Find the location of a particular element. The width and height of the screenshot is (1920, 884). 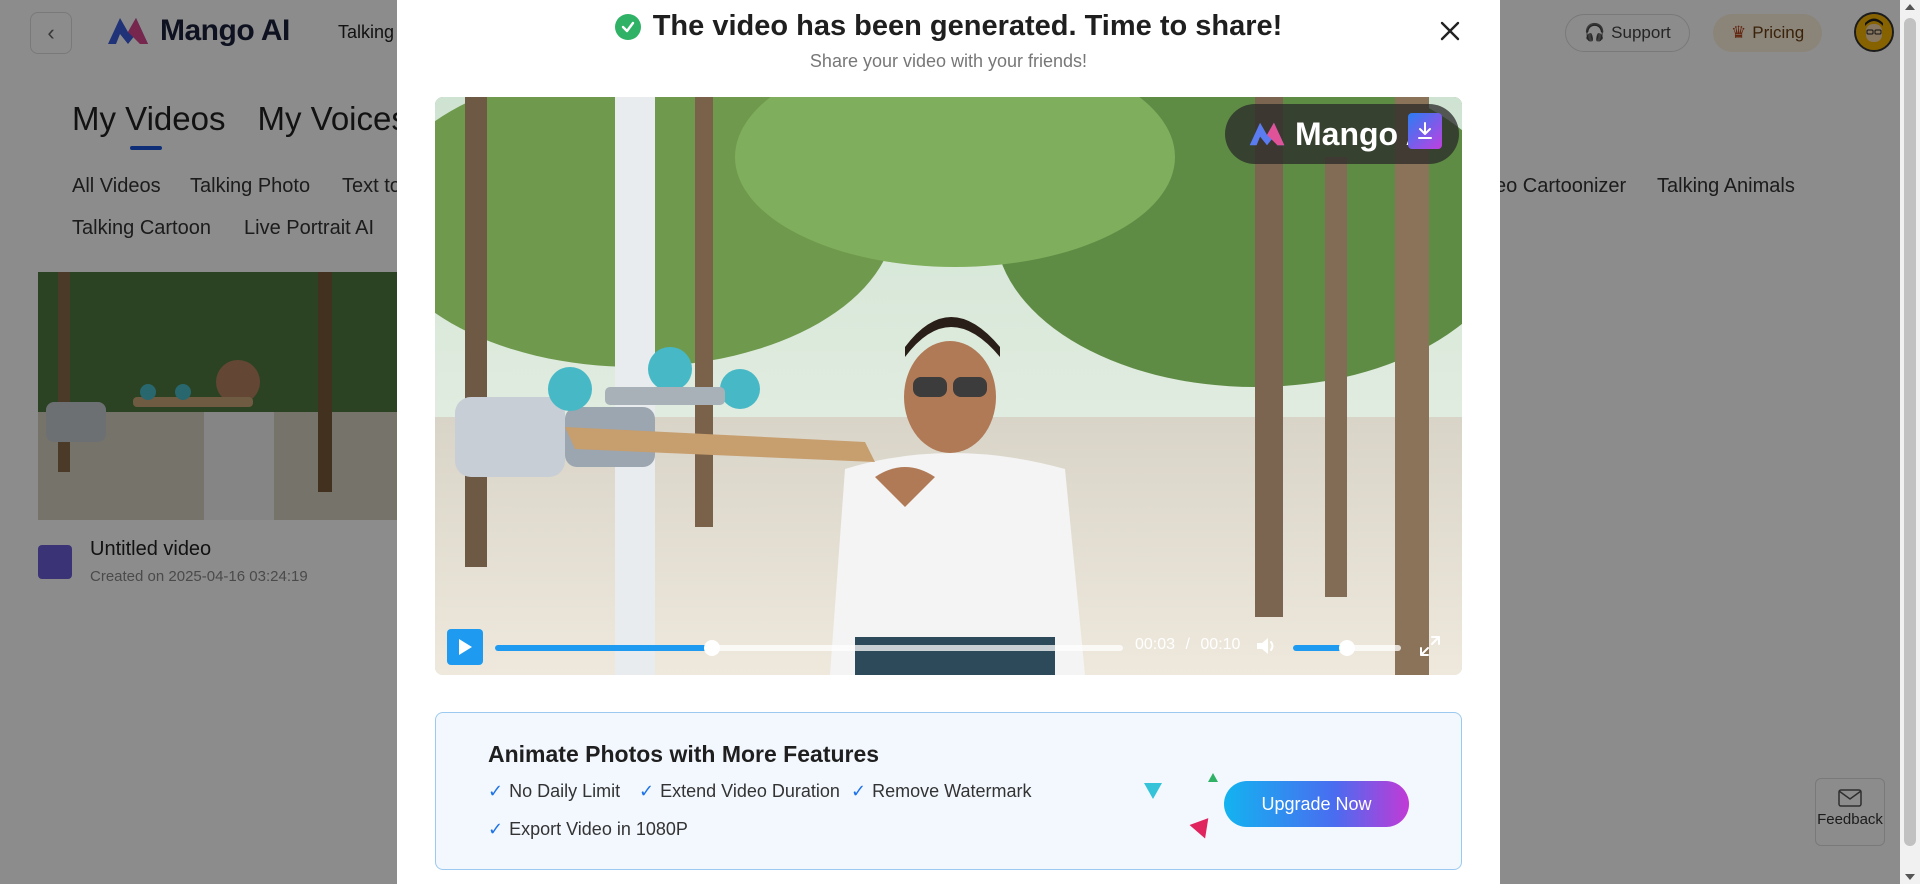

volume-handle is located at coordinates (1347, 648).